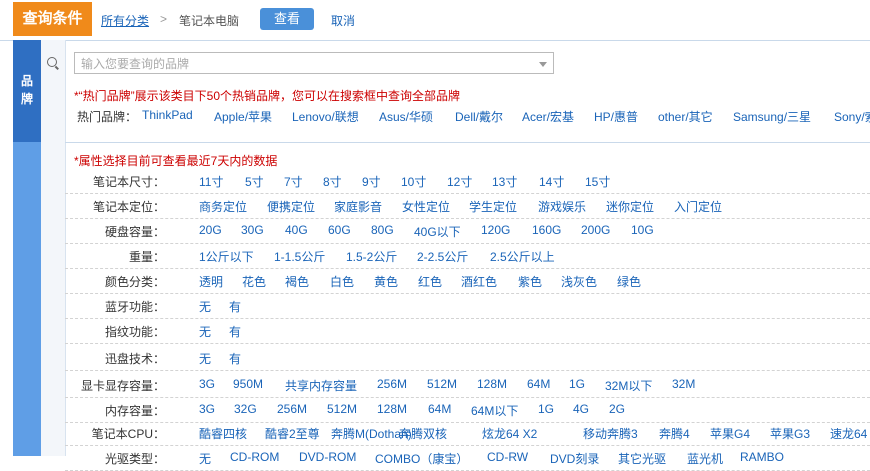 The image size is (870, 471). What do you see at coordinates (327, 457) in the screenshot?
I see `attribute-option: DVD-ROM` at bounding box center [327, 457].